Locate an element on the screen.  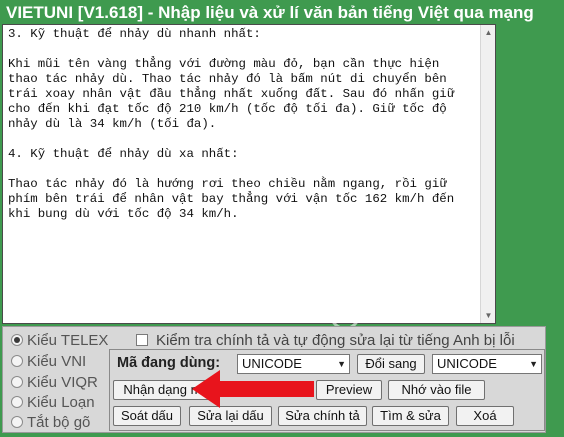
scroll-up-icon: ▲ is located at coordinates (488, 32).